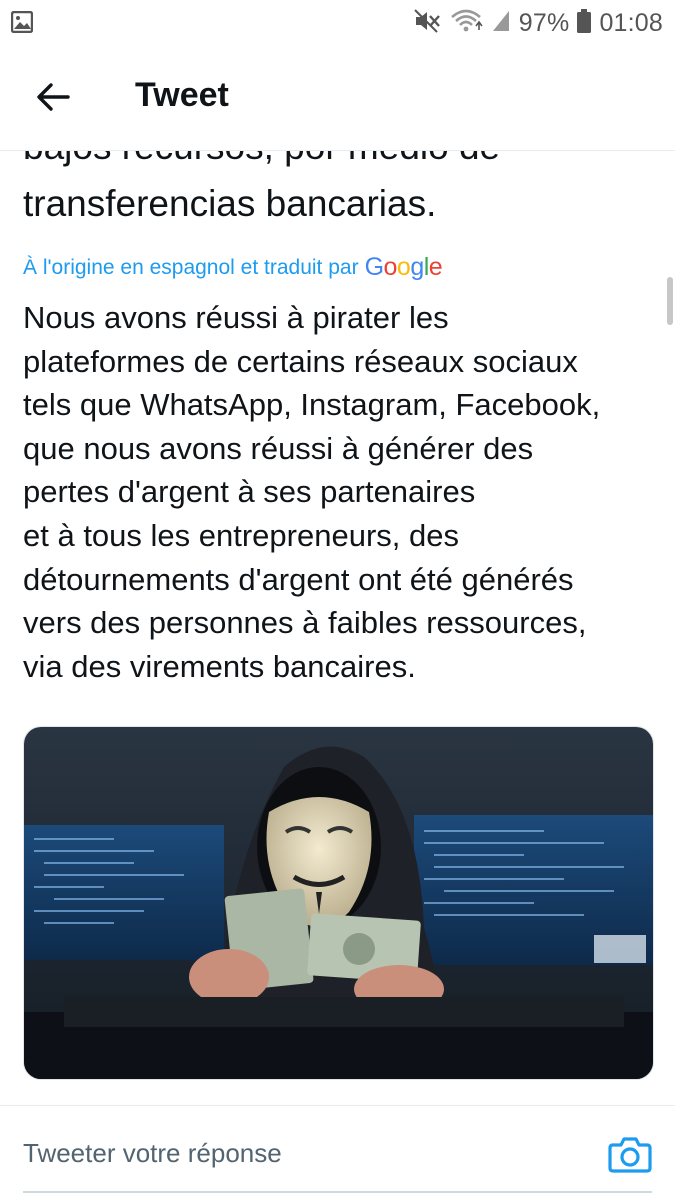 The width and height of the screenshot is (675, 1201). I want to click on back-button, so click(53, 97).